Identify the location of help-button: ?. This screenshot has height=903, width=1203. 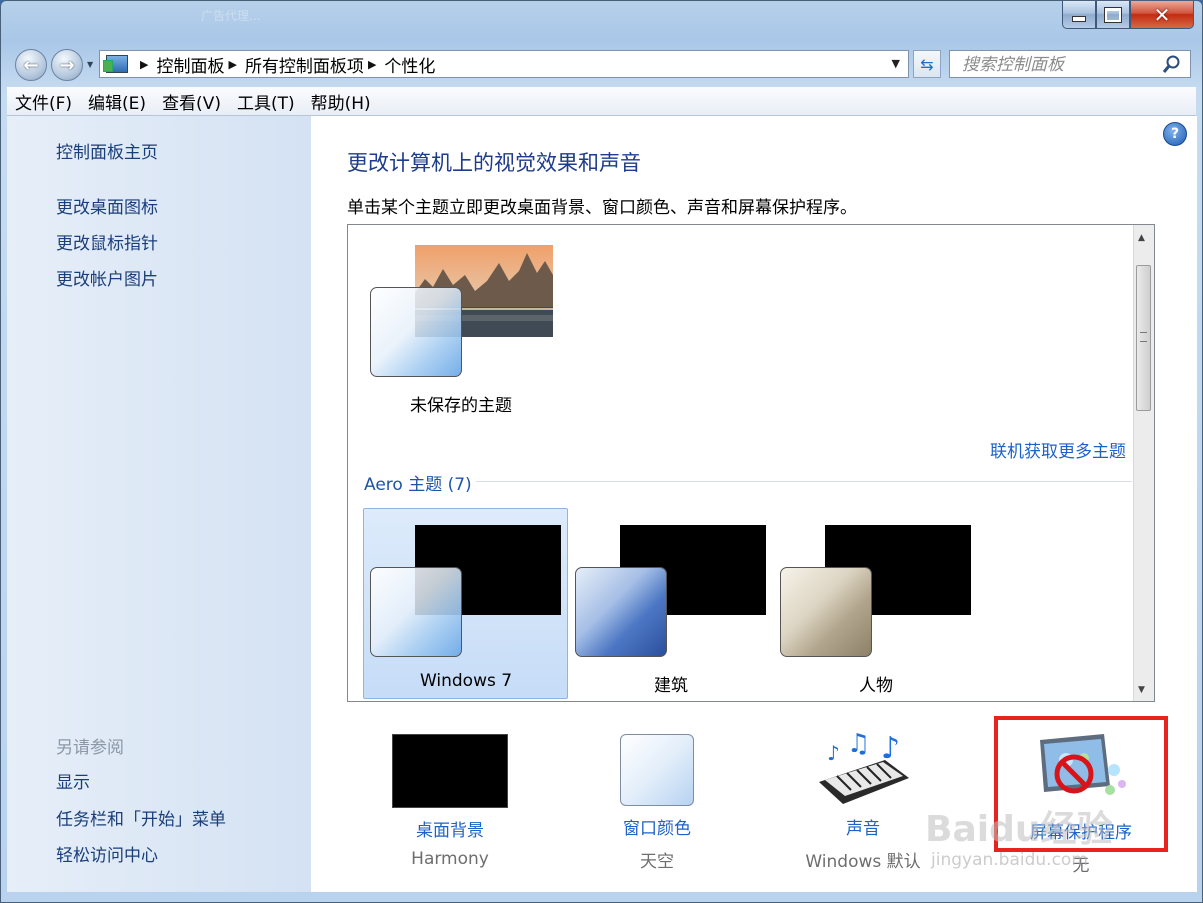
(1175, 134).